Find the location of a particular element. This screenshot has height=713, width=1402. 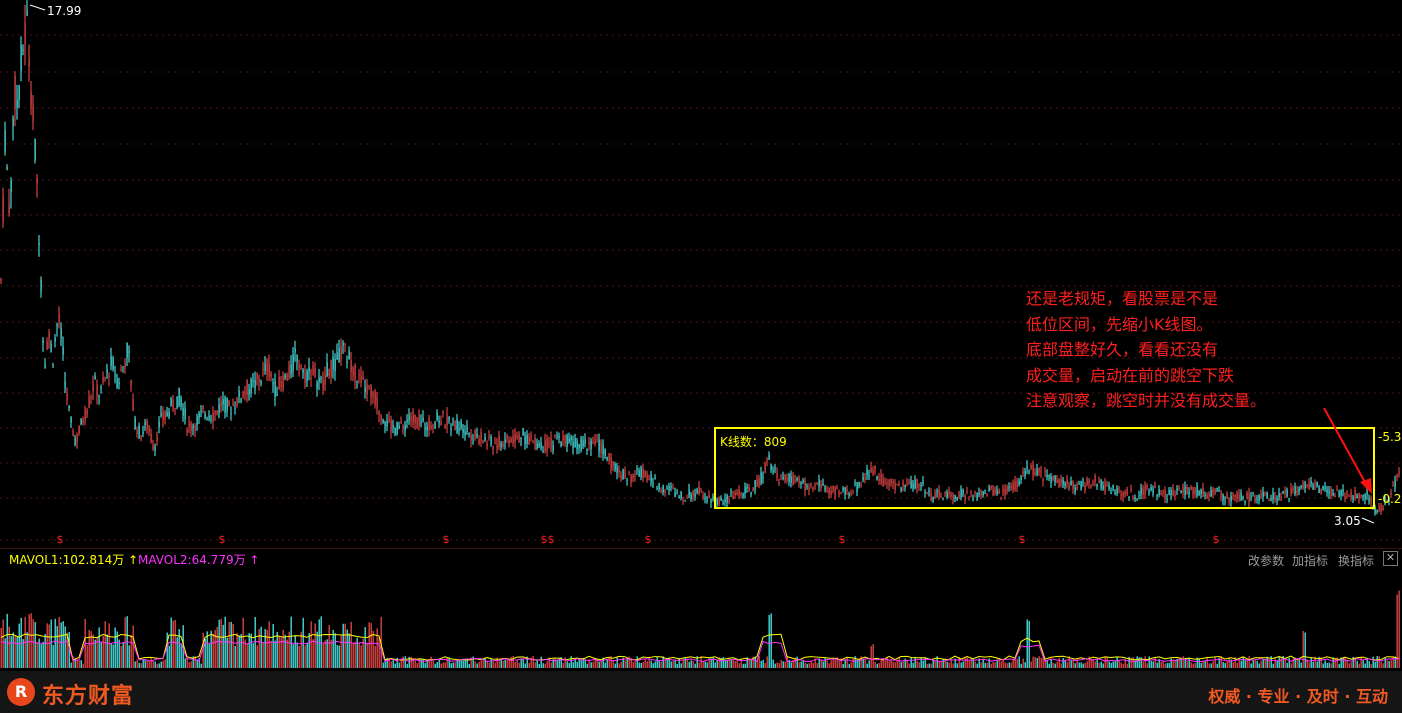

event-marker-glyph: $ is located at coordinates (222, 539).